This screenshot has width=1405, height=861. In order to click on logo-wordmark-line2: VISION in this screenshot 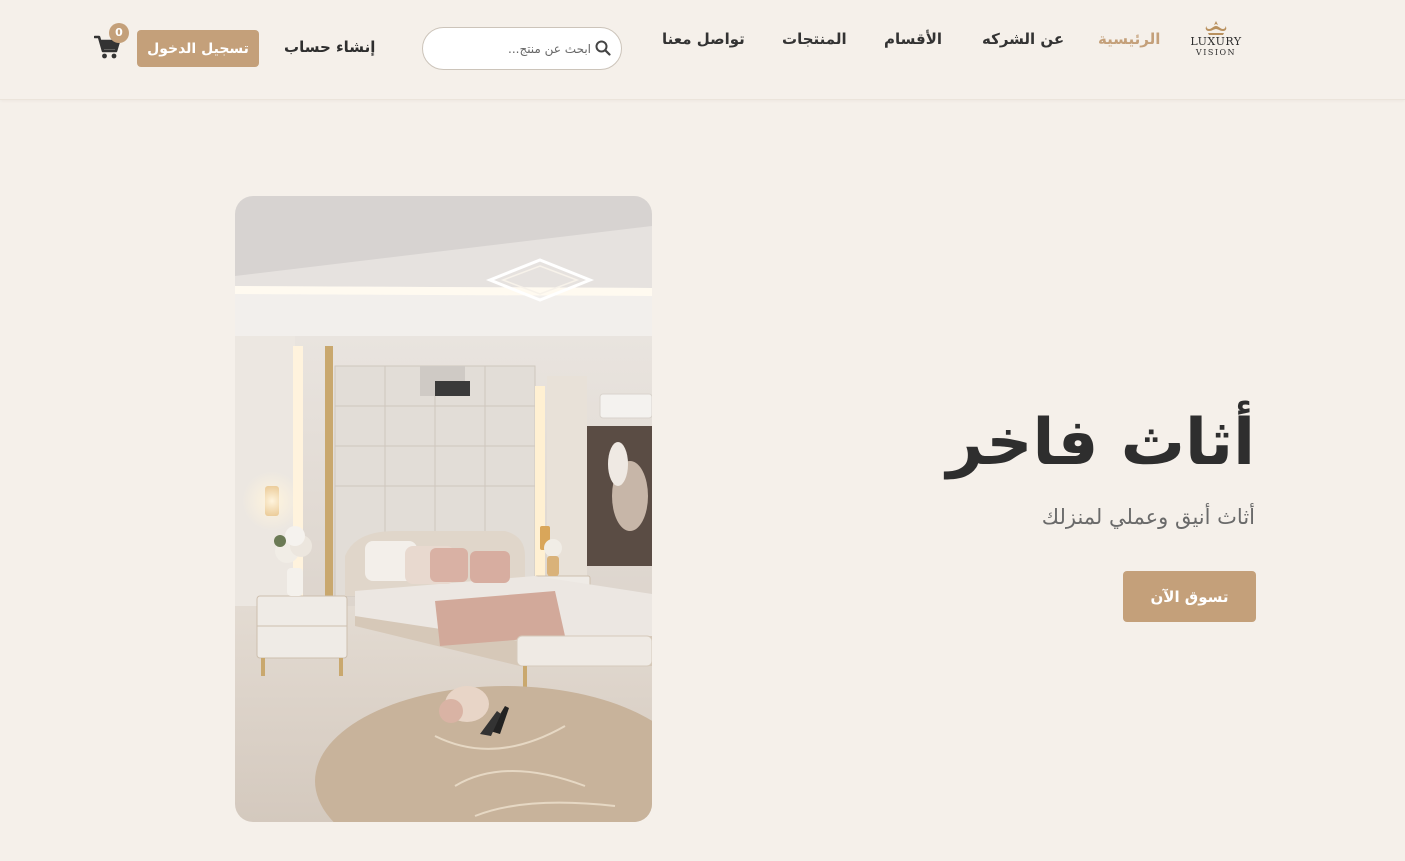, I will do `click(1216, 52)`.